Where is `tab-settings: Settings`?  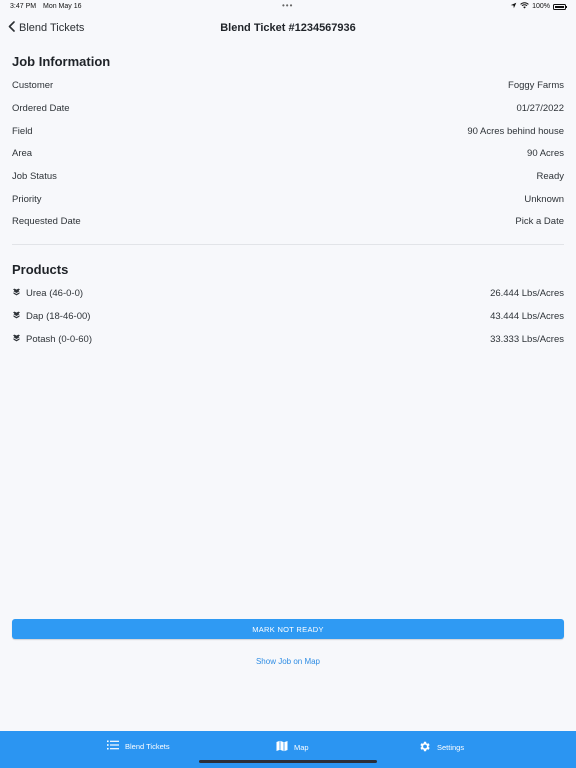
tab-settings: Settings is located at coordinates (441, 747).